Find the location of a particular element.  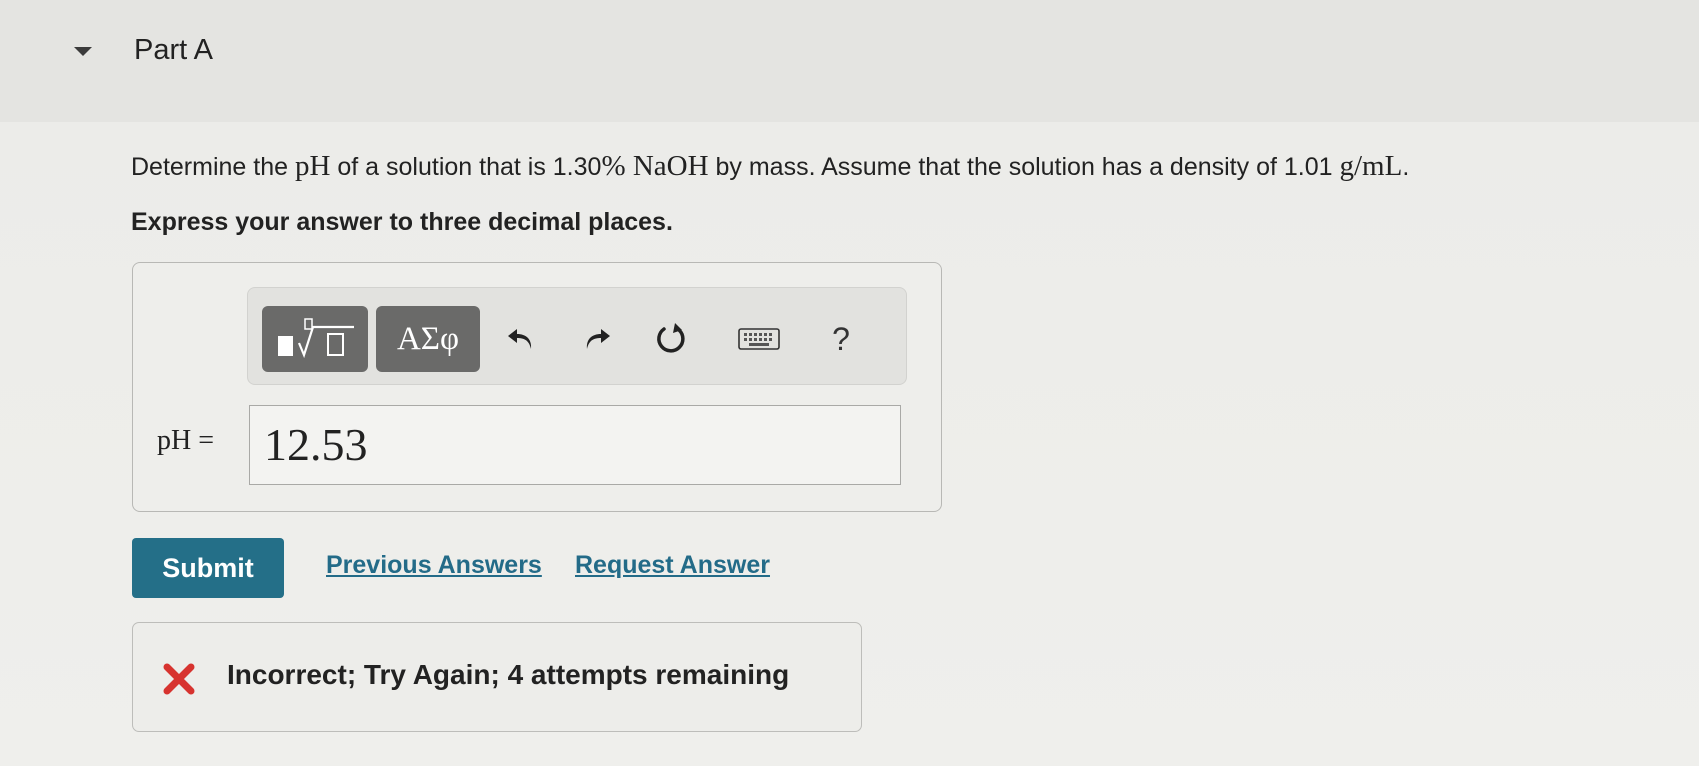

part-title: Part A is located at coordinates (173, 50).